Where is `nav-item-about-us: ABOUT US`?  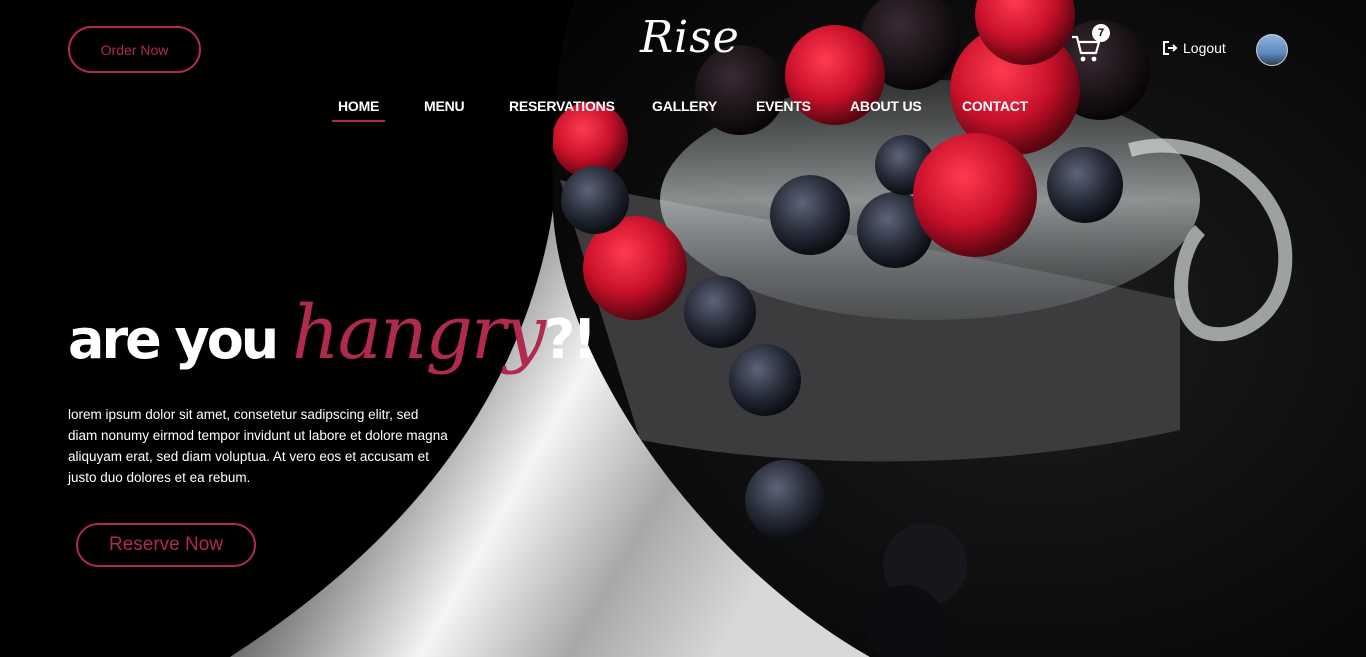 nav-item-about-us: ABOUT US is located at coordinates (886, 106).